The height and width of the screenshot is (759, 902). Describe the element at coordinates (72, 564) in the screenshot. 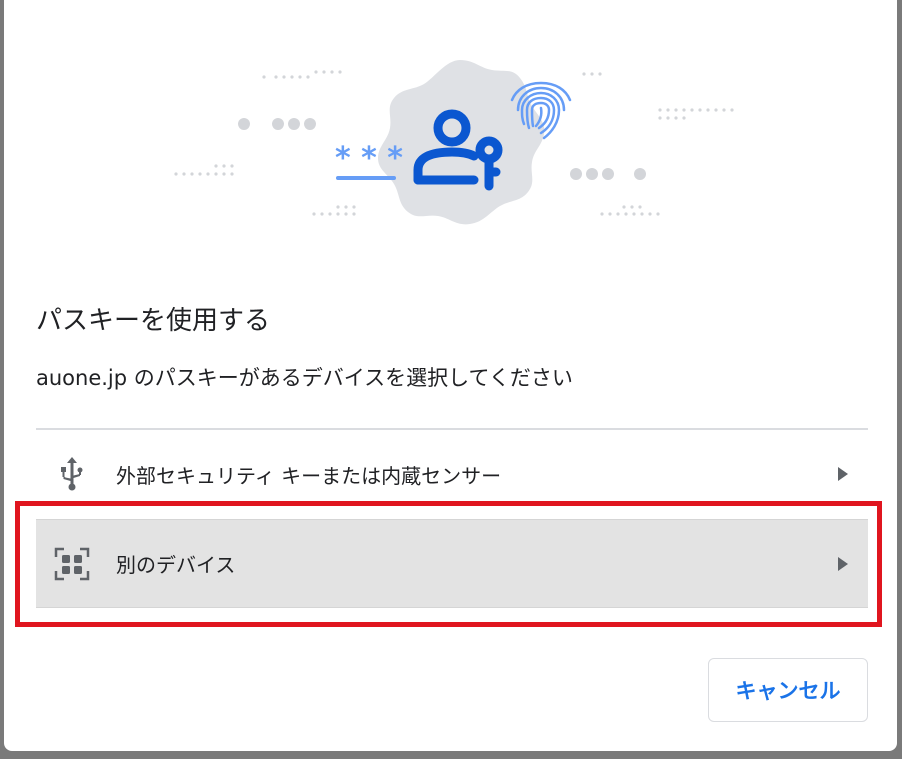

I see `qr-code-icon` at that location.